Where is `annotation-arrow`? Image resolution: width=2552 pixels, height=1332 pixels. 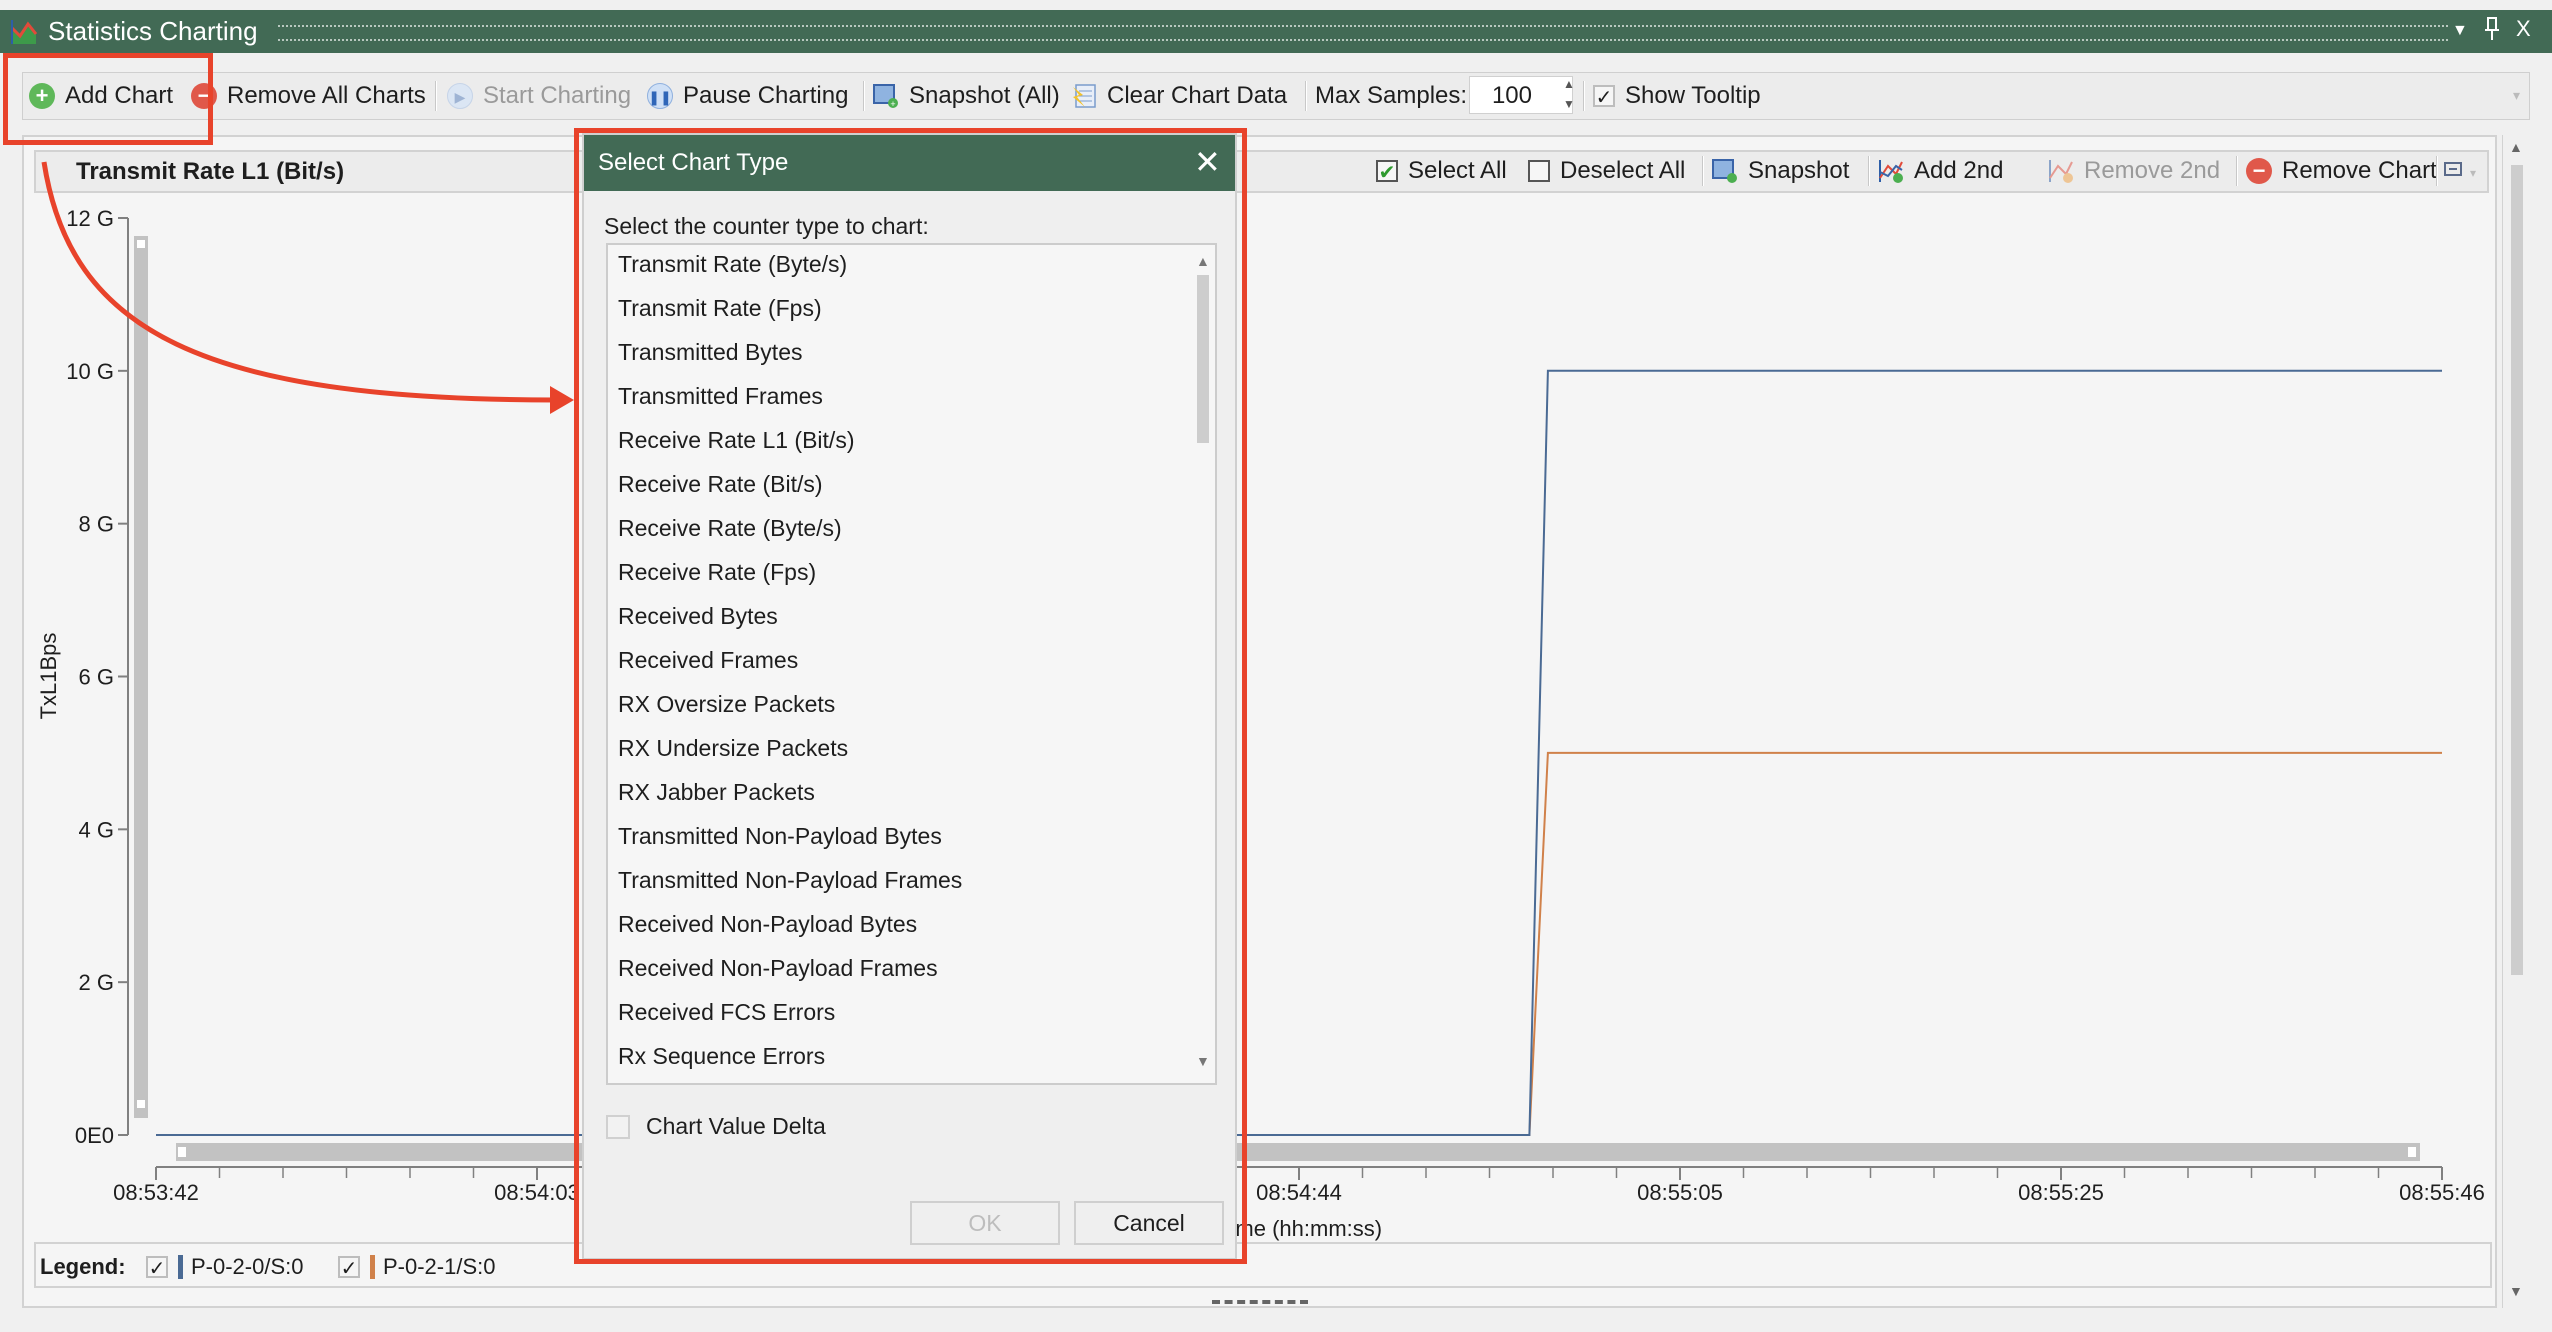 annotation-arrow is located at coordinates (307, 287).